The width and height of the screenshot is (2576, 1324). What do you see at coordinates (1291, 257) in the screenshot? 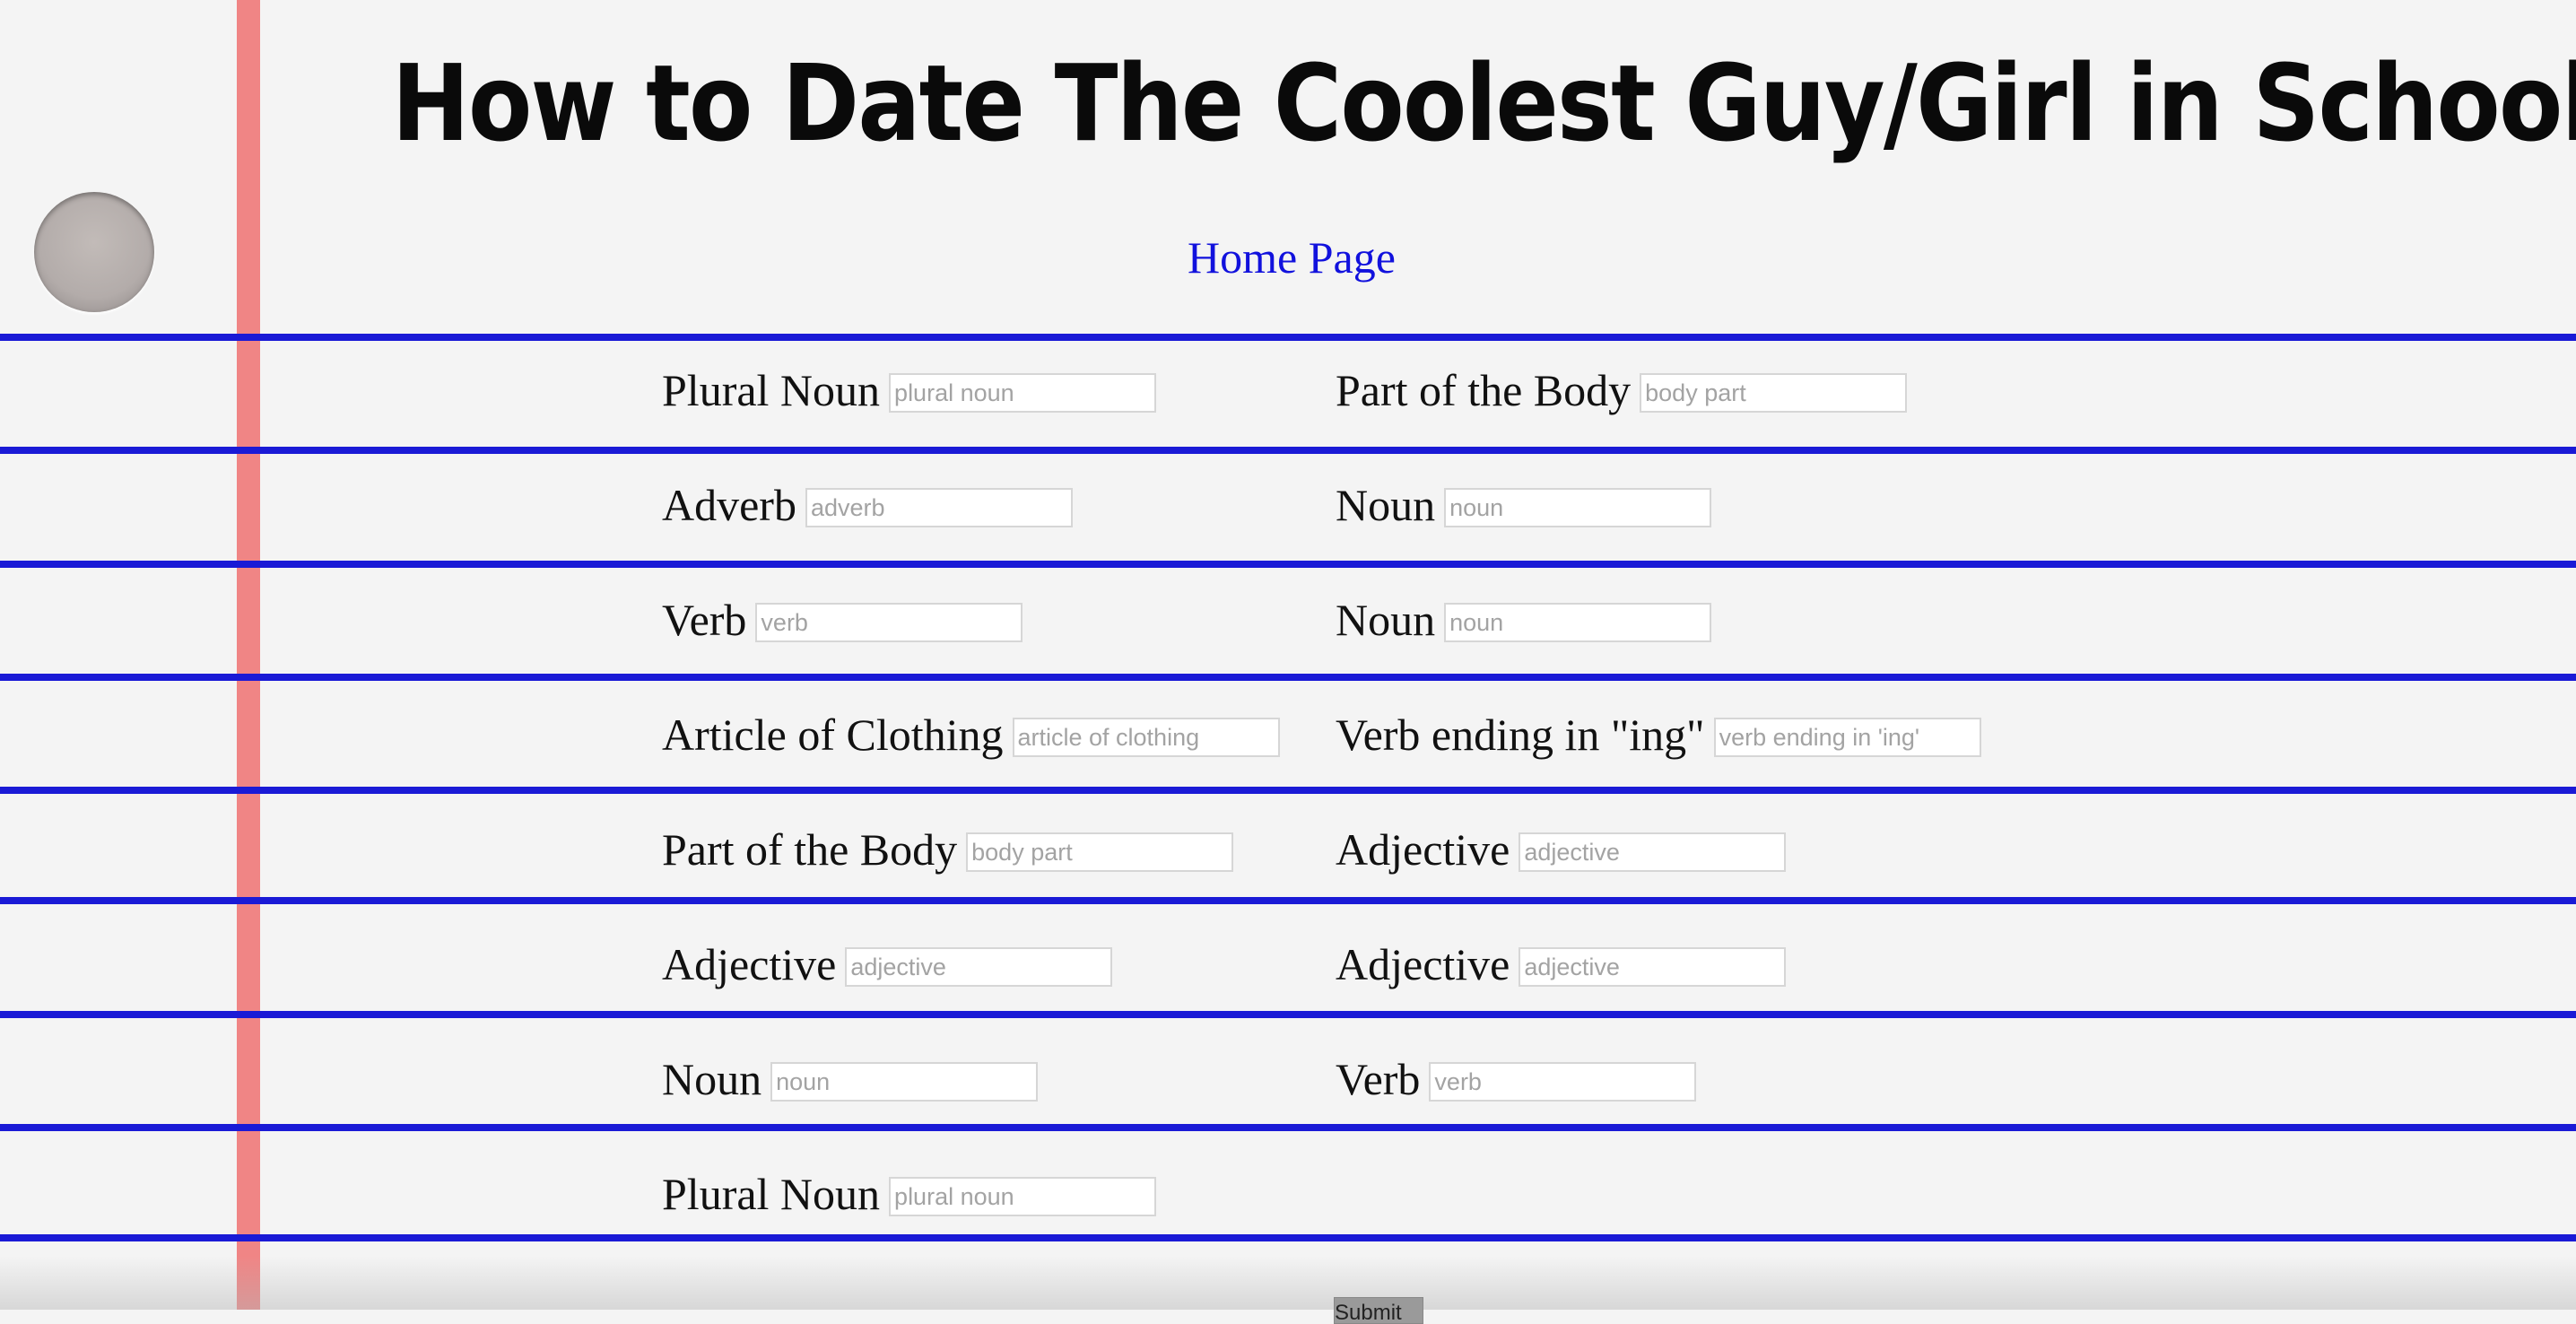
I see `home-page-link: Home Page` at bounding box center [1291, 257].